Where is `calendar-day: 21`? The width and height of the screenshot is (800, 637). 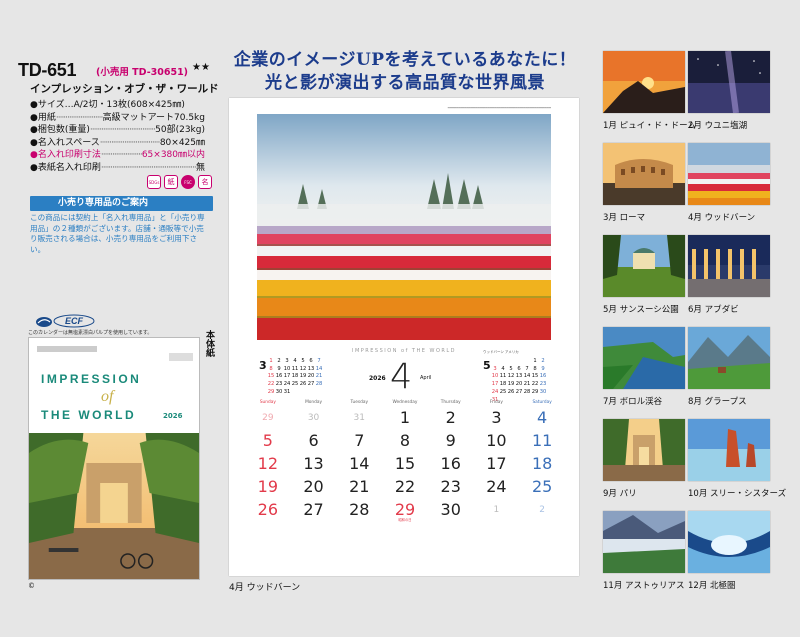
calendar-day: 21 is located at coordinates (359, 488).